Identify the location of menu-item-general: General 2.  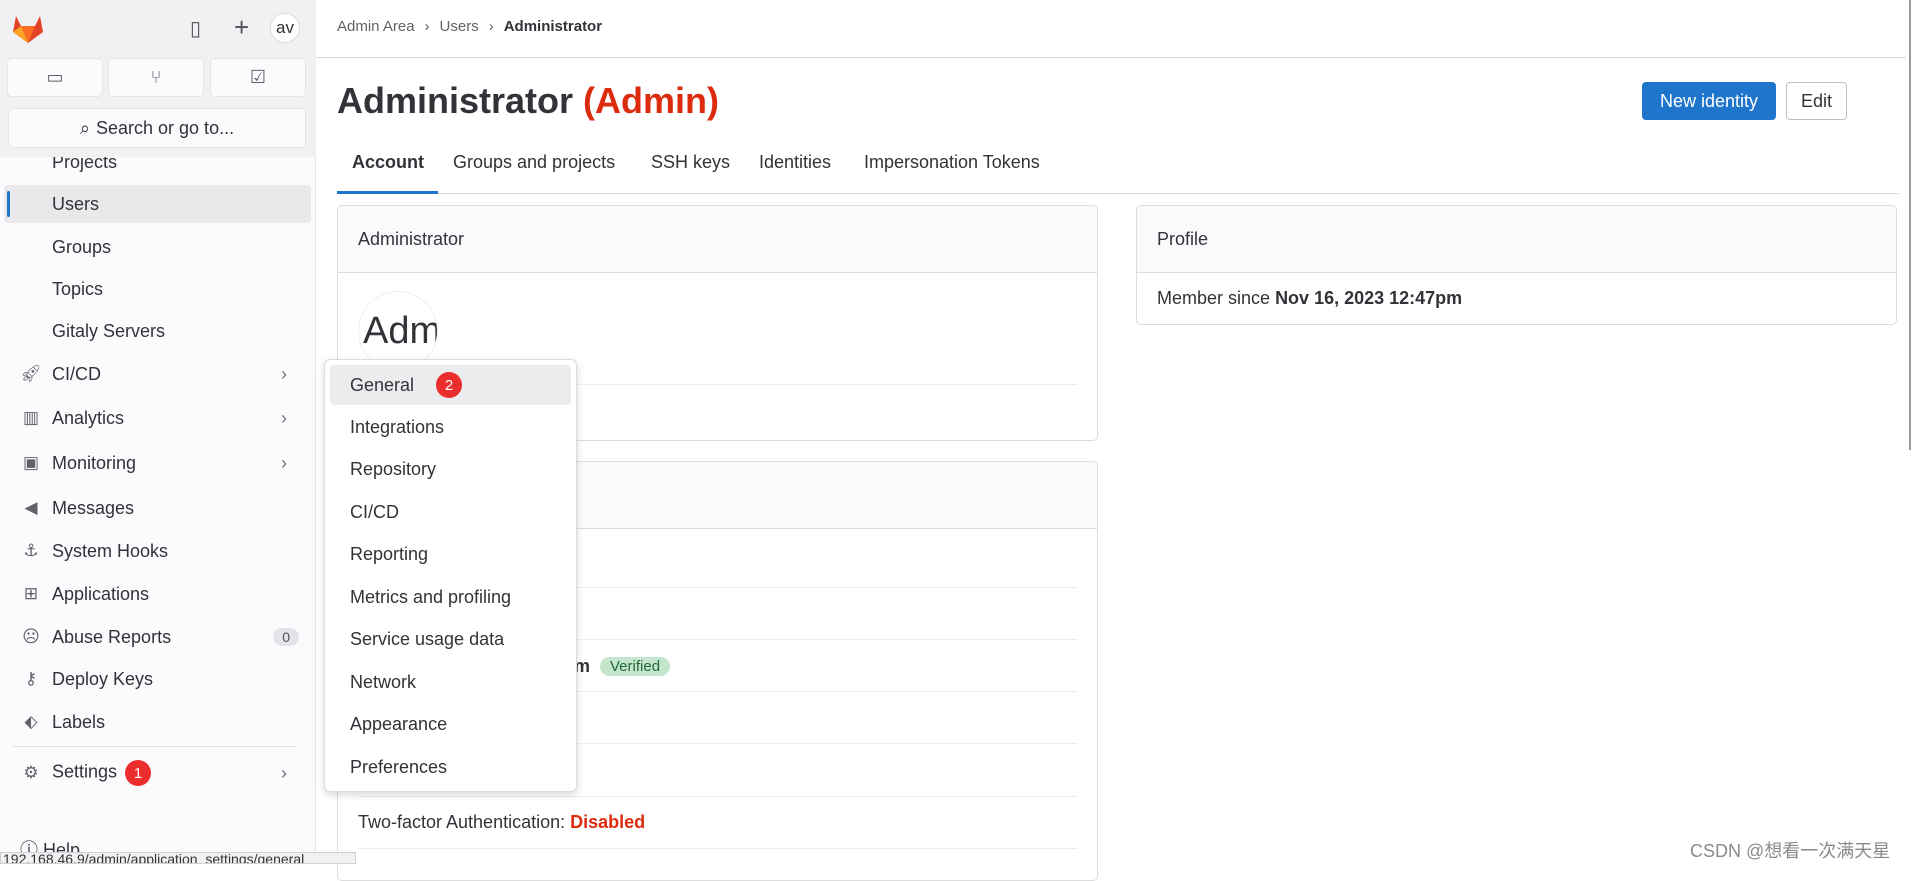
(450, 385).